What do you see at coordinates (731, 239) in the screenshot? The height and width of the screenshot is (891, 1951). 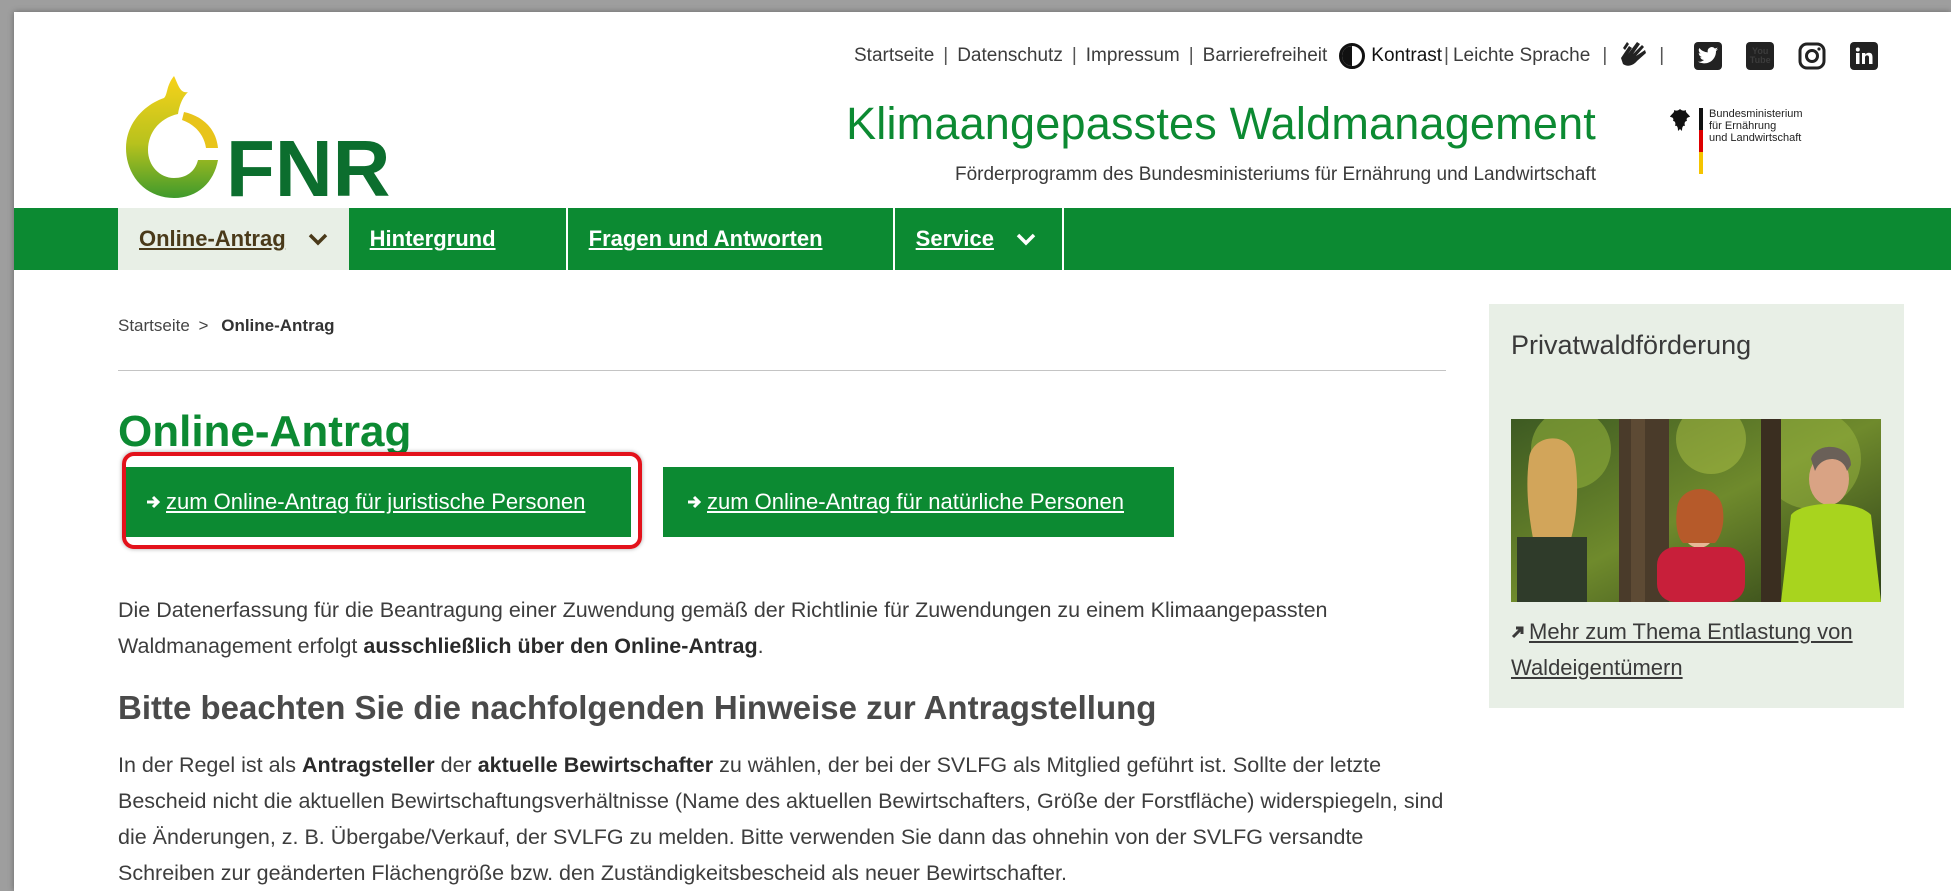 I see `nav-item-fragen-und-antworten: Fragen und Antworten` at bounding box center [731, 239].